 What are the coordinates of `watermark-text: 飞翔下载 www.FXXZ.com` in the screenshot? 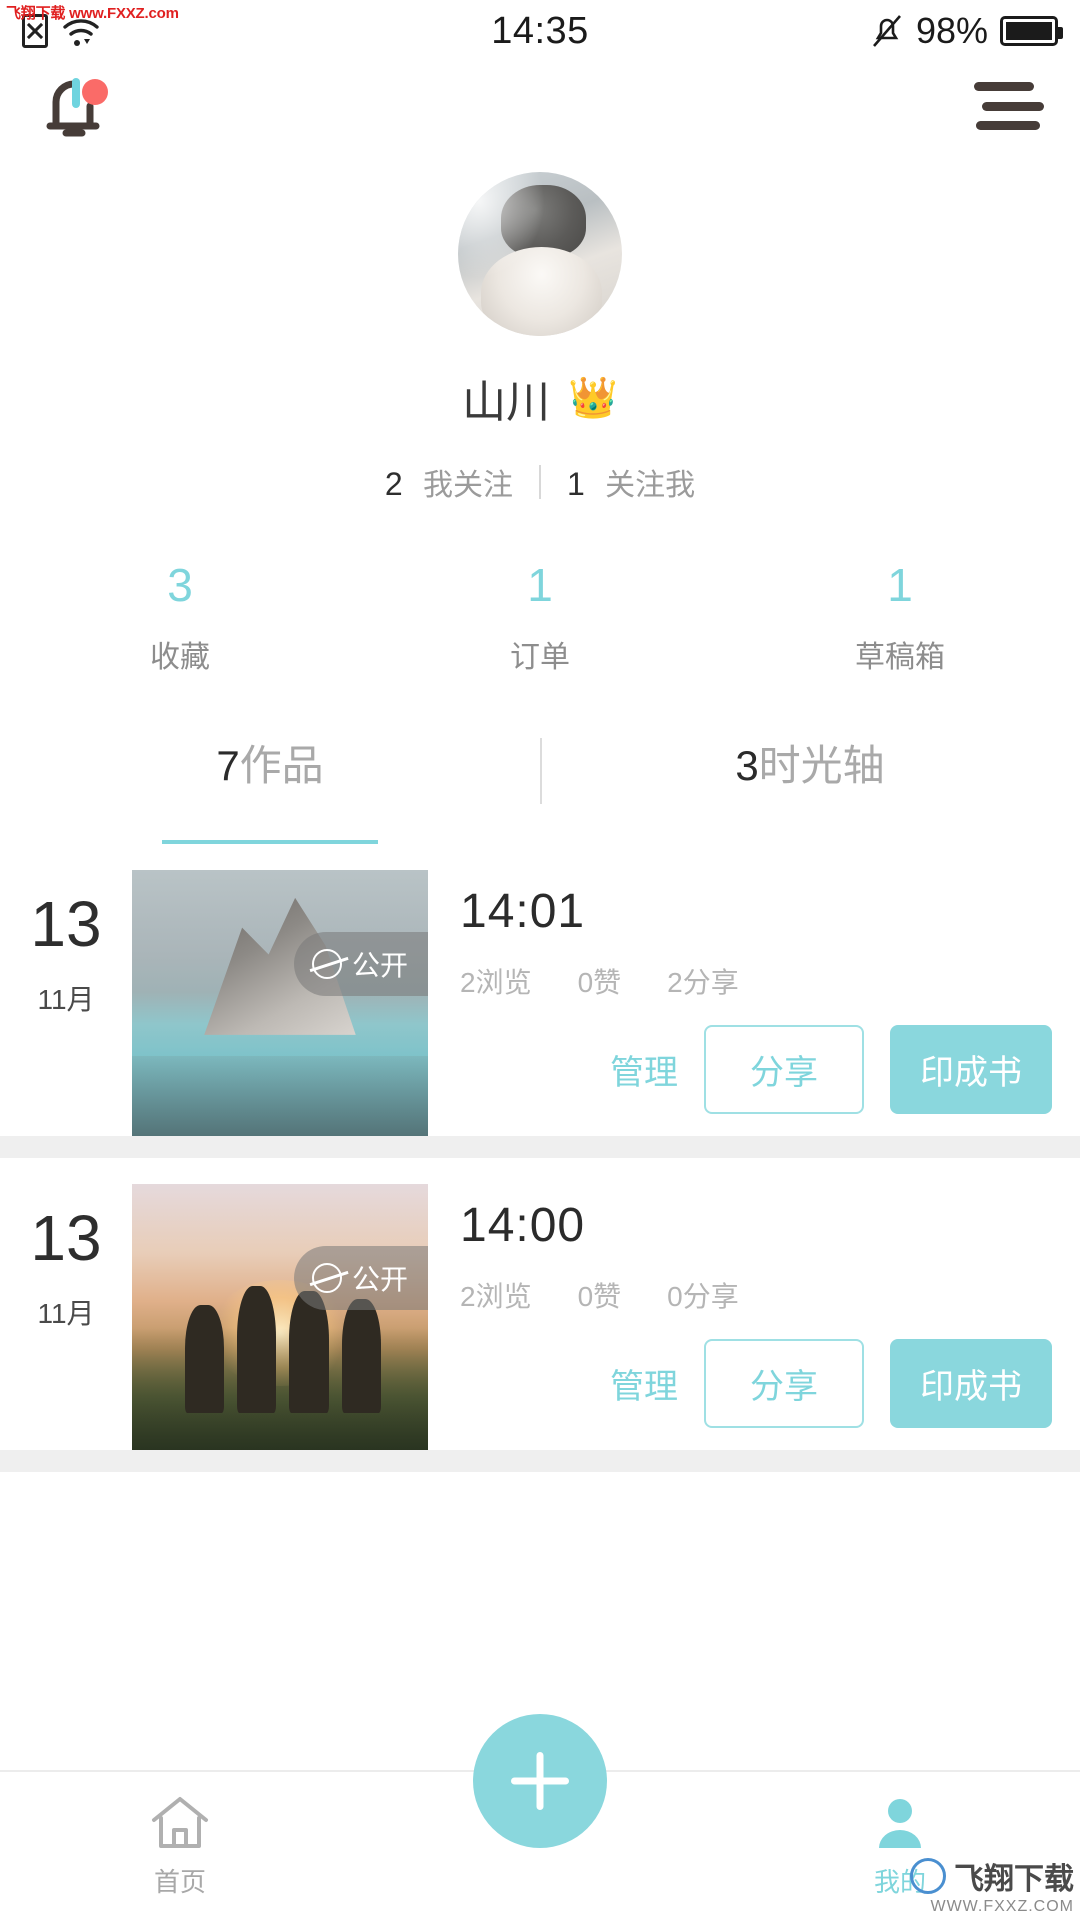 It's located at (92, 13).